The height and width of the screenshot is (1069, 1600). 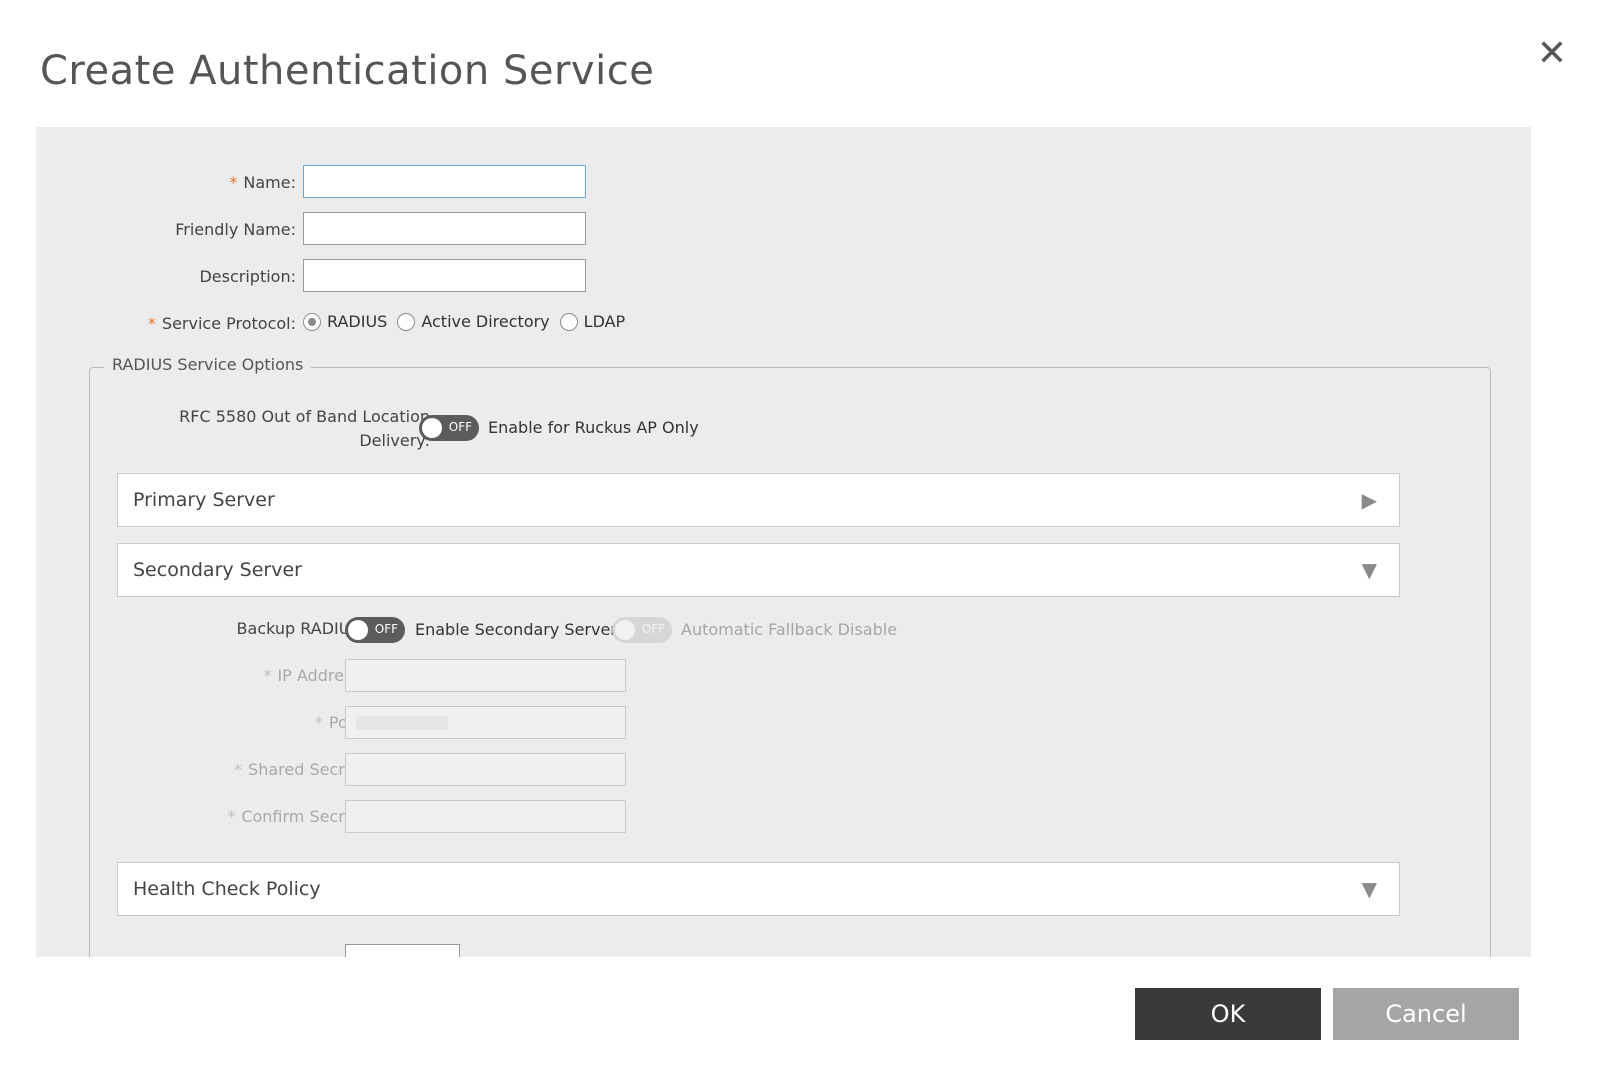 I want to click on friendly-name-label: Friendly Name:, so click(x=235, y=229).